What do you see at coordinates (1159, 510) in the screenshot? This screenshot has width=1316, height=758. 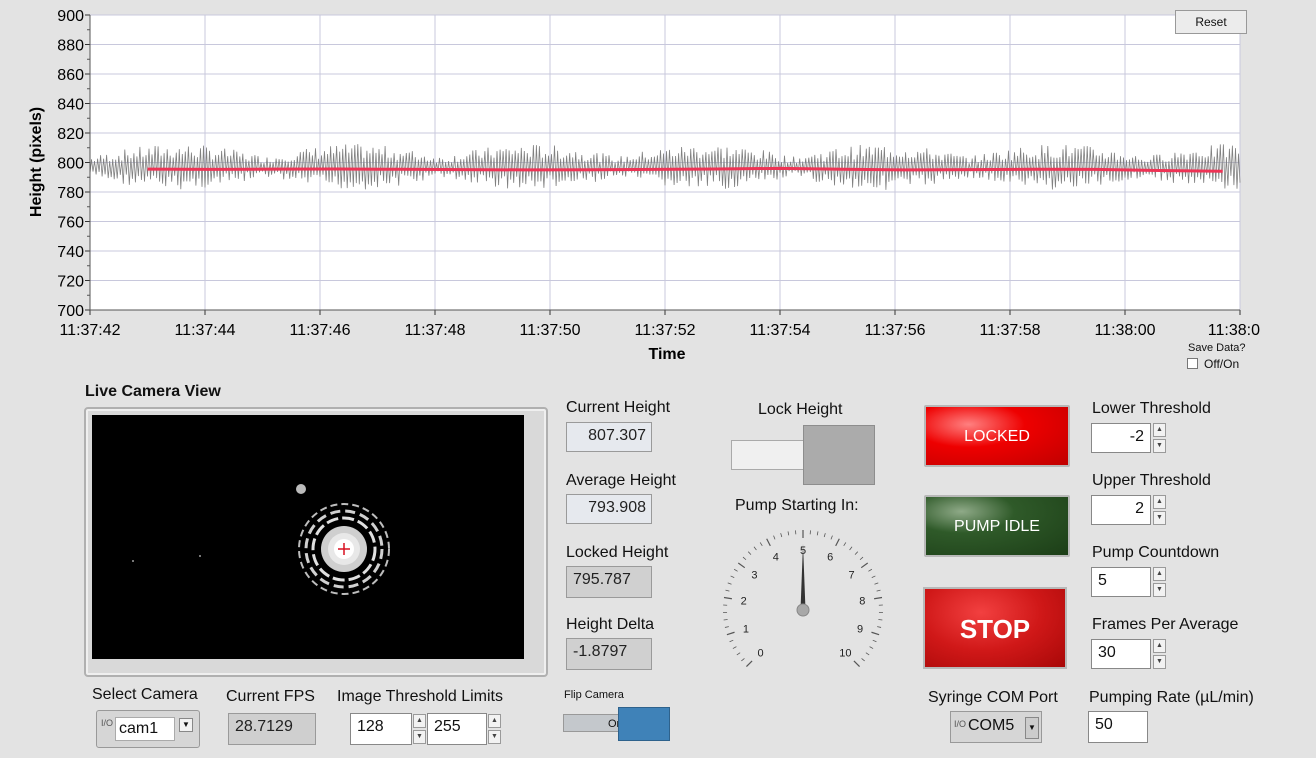 I see `upper-threshold-spinner: ▲ ▼` at bounding box center [1159, 510].